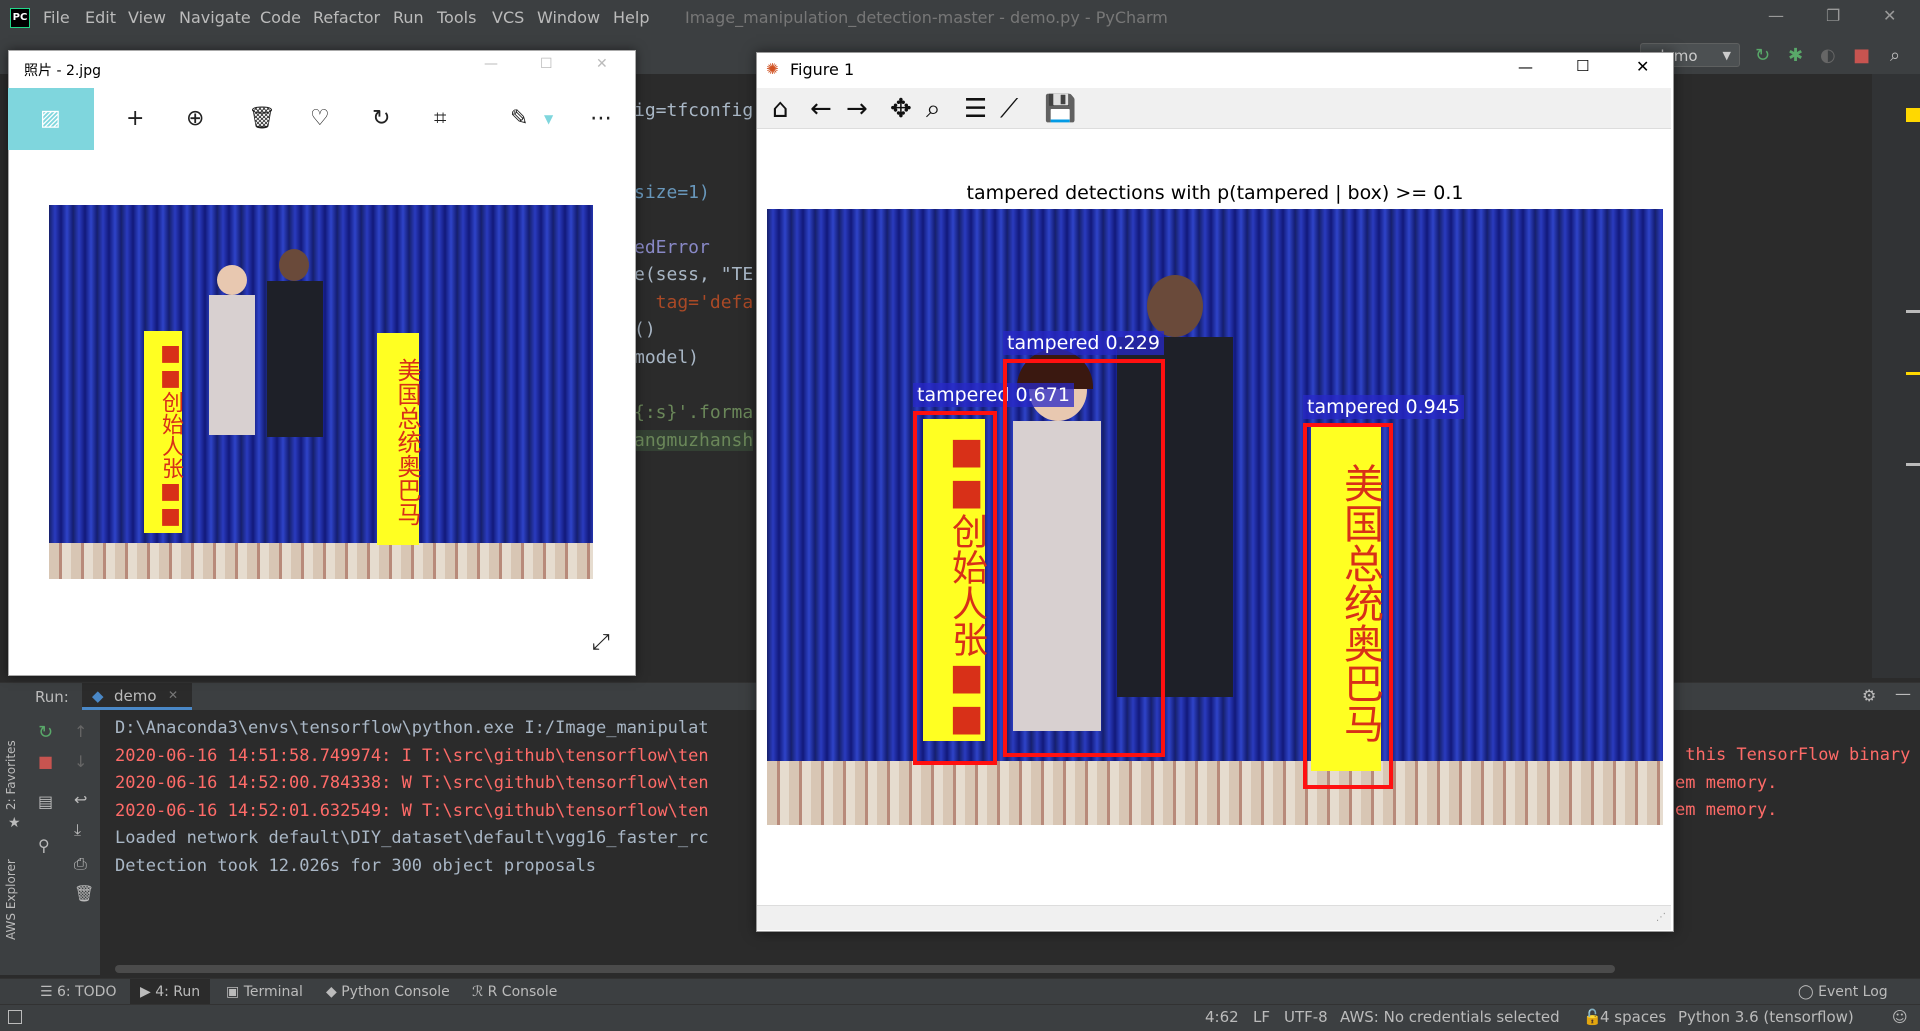  Describe the element at coordinates (1222, 1017) in the screenshot. I see `caret-position: 4:62` at that location.